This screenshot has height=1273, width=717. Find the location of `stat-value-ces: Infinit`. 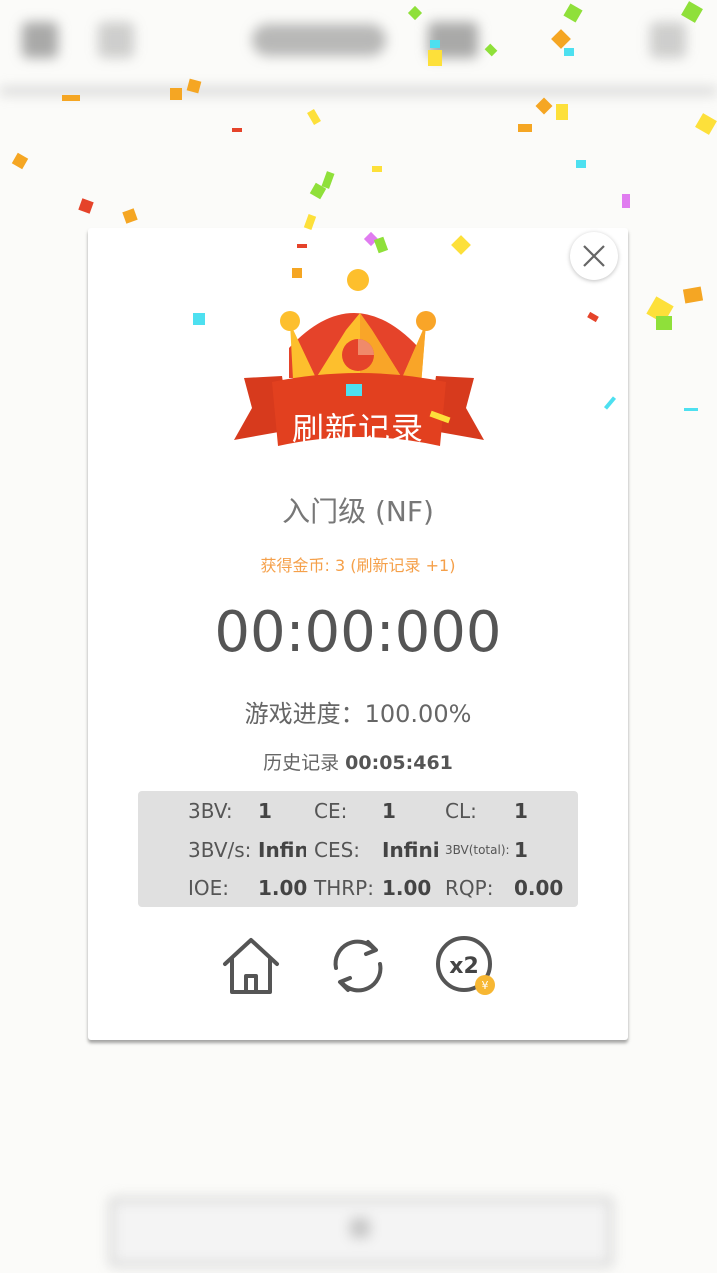

stat-value-ces: Infinit is located at coordinates (410, 850).